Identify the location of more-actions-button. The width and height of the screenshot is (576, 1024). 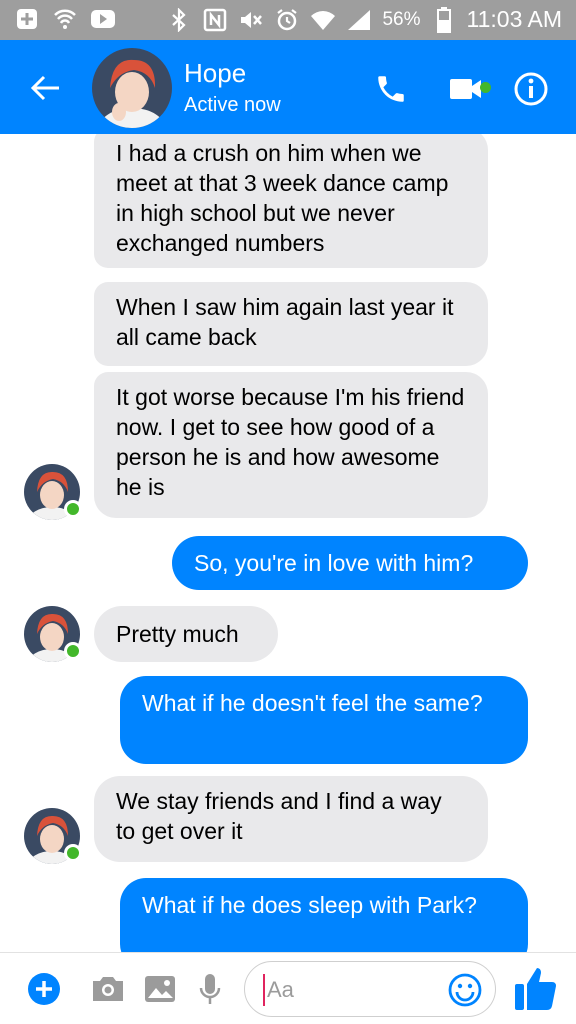
(44, 989).